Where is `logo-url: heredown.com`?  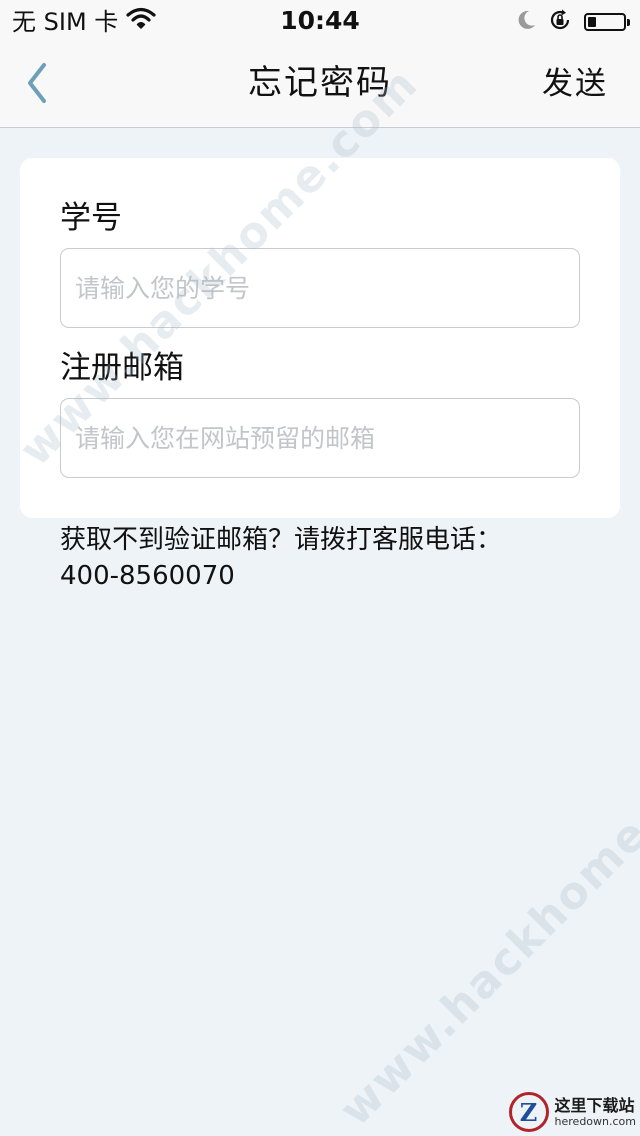
logo-url: heredown.com is located at coordinates (595, 1121).